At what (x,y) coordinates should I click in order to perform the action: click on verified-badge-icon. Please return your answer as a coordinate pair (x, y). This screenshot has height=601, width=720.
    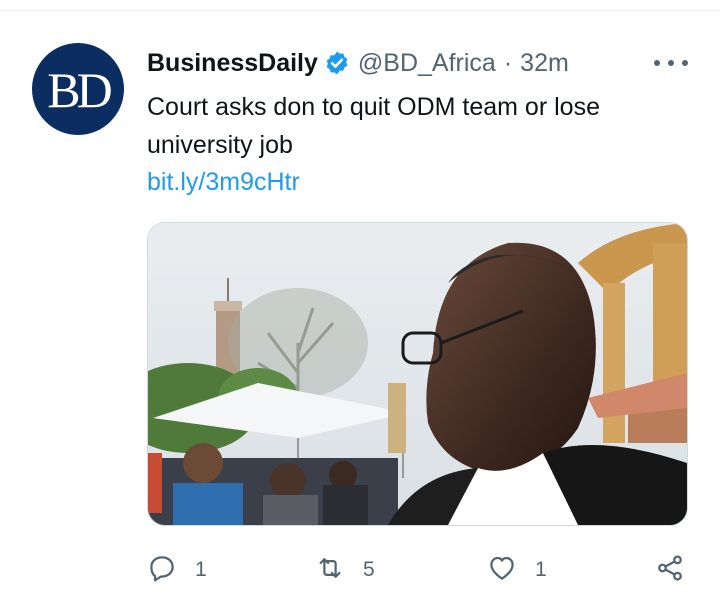
    Looking at the image, I should click on (337, 63).